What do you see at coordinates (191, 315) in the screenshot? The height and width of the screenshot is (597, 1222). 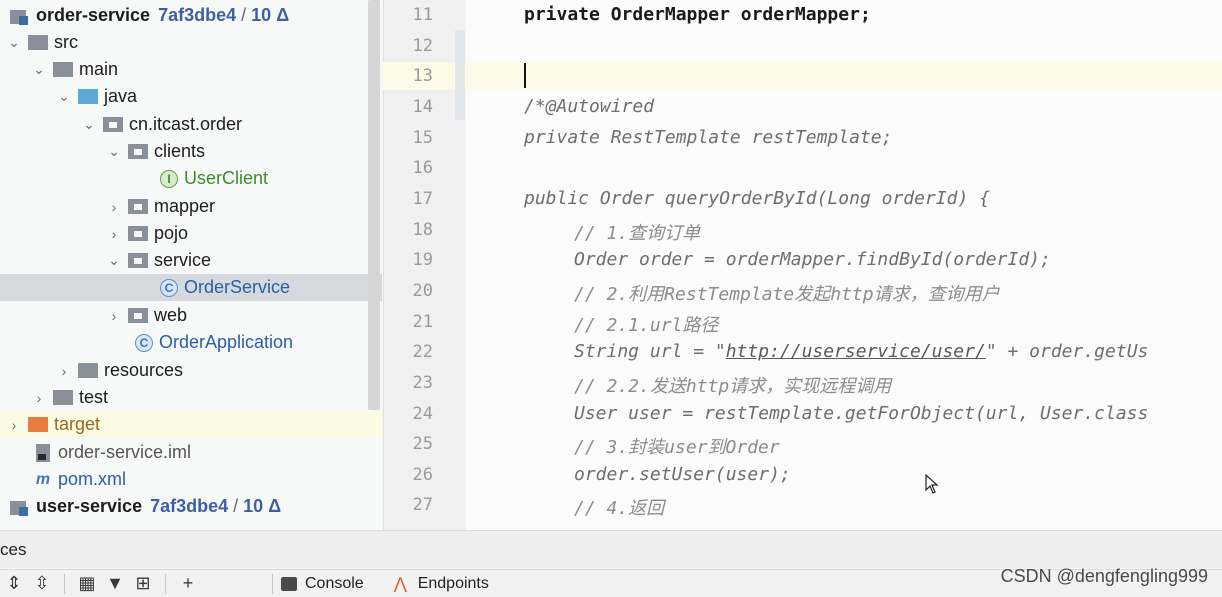 I see `tree-item-web: › web` at bounding box center [191, 315].